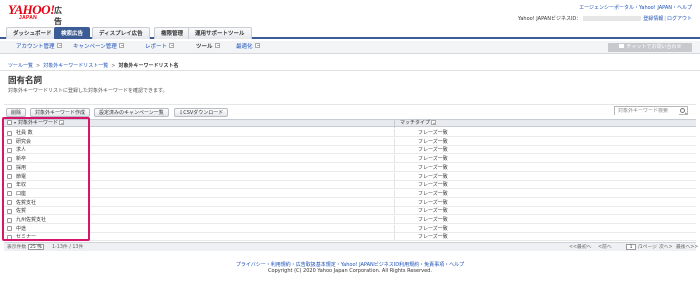 The image size is (700, 281). Describe the element at coordinates (21, 159) in the screenshot. I see `keyword-cell: 新卒` at that location.